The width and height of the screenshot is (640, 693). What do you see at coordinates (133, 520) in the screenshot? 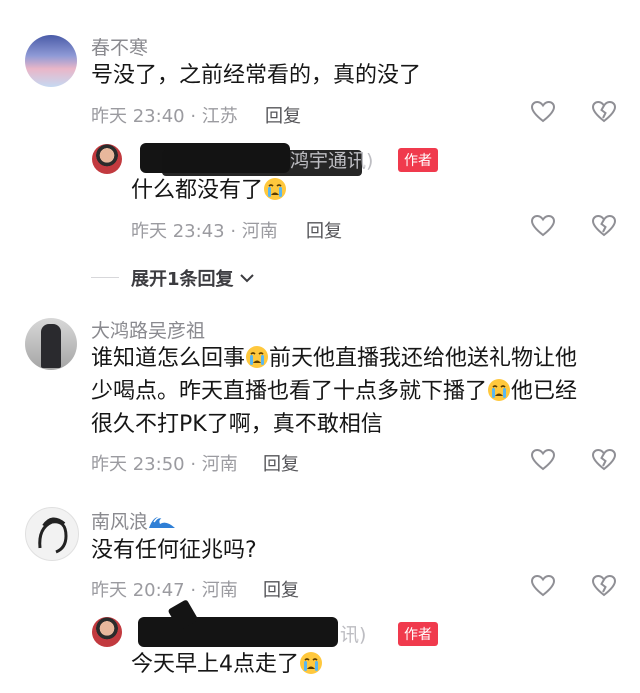
I see `comment-username: 南风浪` at bounding box center [133, 520].